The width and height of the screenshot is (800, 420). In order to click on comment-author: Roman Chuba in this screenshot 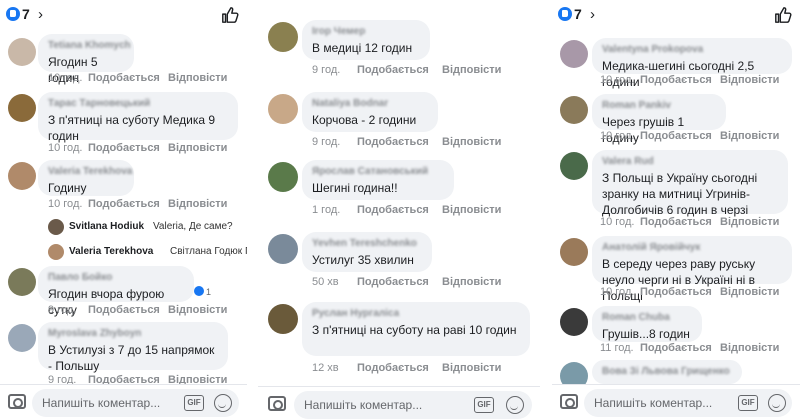, I will do `click(647, 317)`.